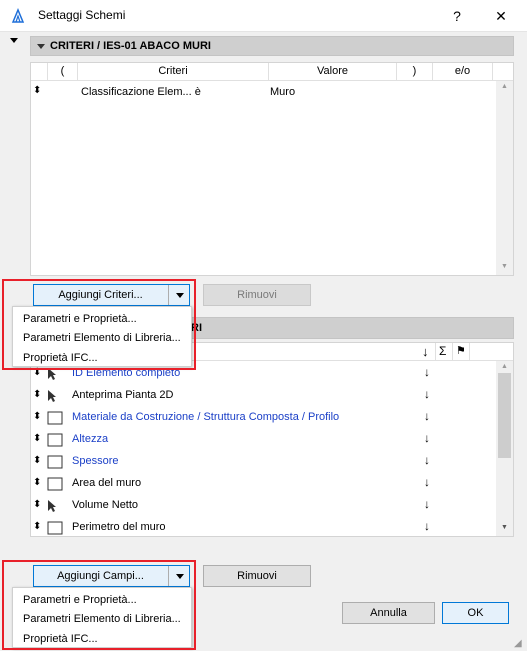 The width and height of the screenshot is (527, 651). What do you see at coordinates (107, 483) in the screenshot?
I see `field-row-label: Area del muro` at bounding box center [107, 483].